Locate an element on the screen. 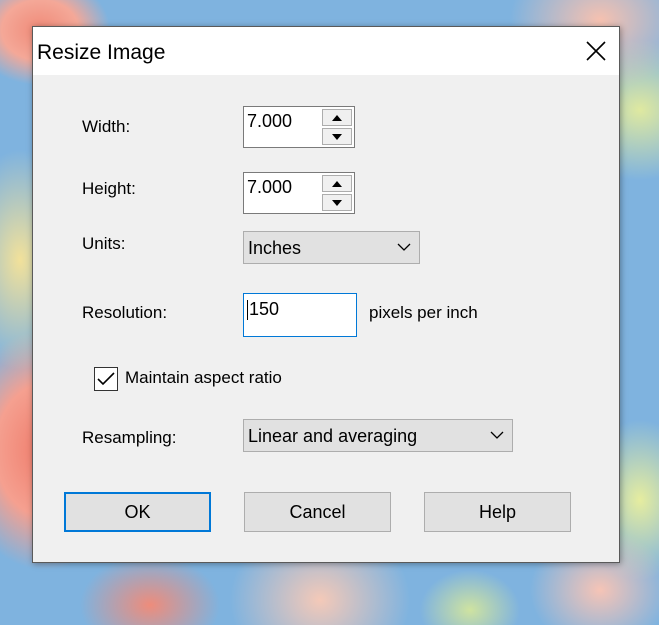 The image size is (659, 625). close-icon is located at coordinates (596, 51).